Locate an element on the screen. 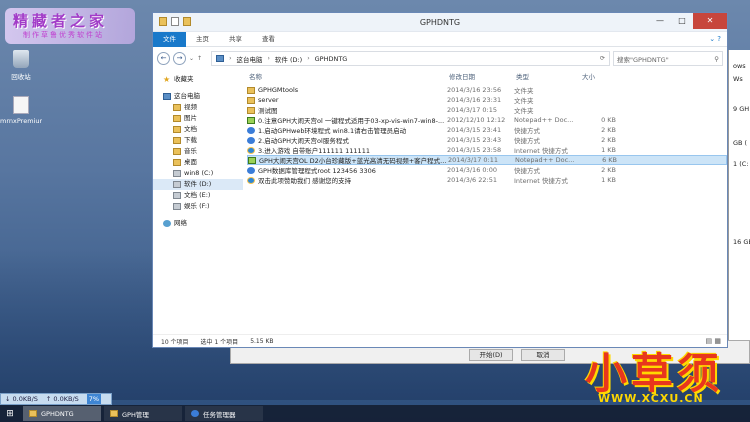  breadcrumb-sep: › is located at coordinates (308, 58).